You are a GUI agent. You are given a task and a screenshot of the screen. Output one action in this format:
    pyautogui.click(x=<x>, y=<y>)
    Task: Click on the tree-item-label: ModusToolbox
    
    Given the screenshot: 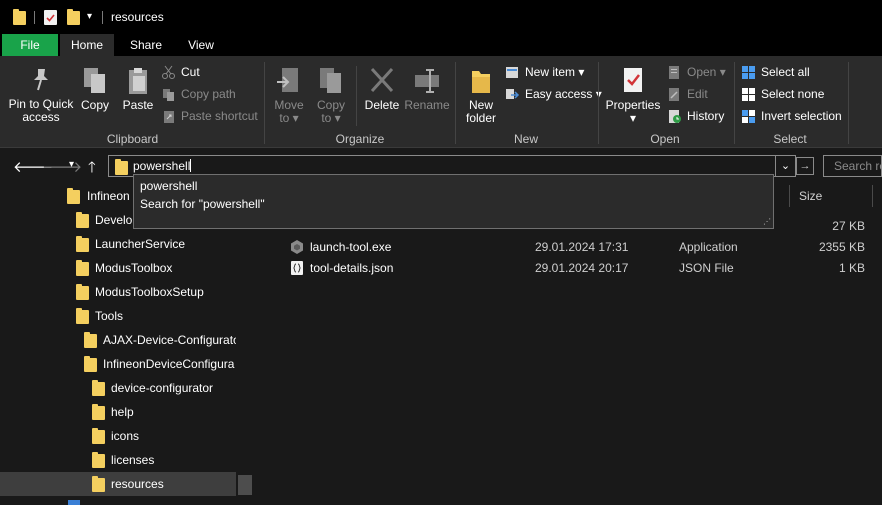 What is the action you would take?
    pyautogui.click(x=134, y=268)
    